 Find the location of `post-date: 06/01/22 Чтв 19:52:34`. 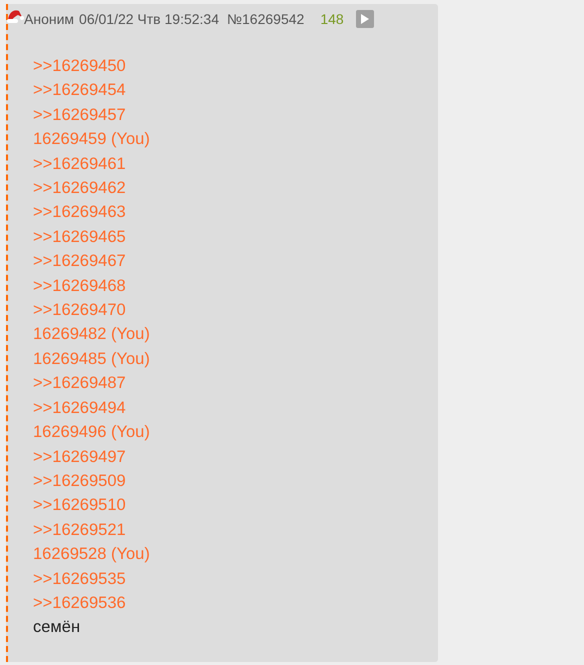

post-date: 06/01/22 Чтв 19:52:34 is located at coordinates (149, 19).